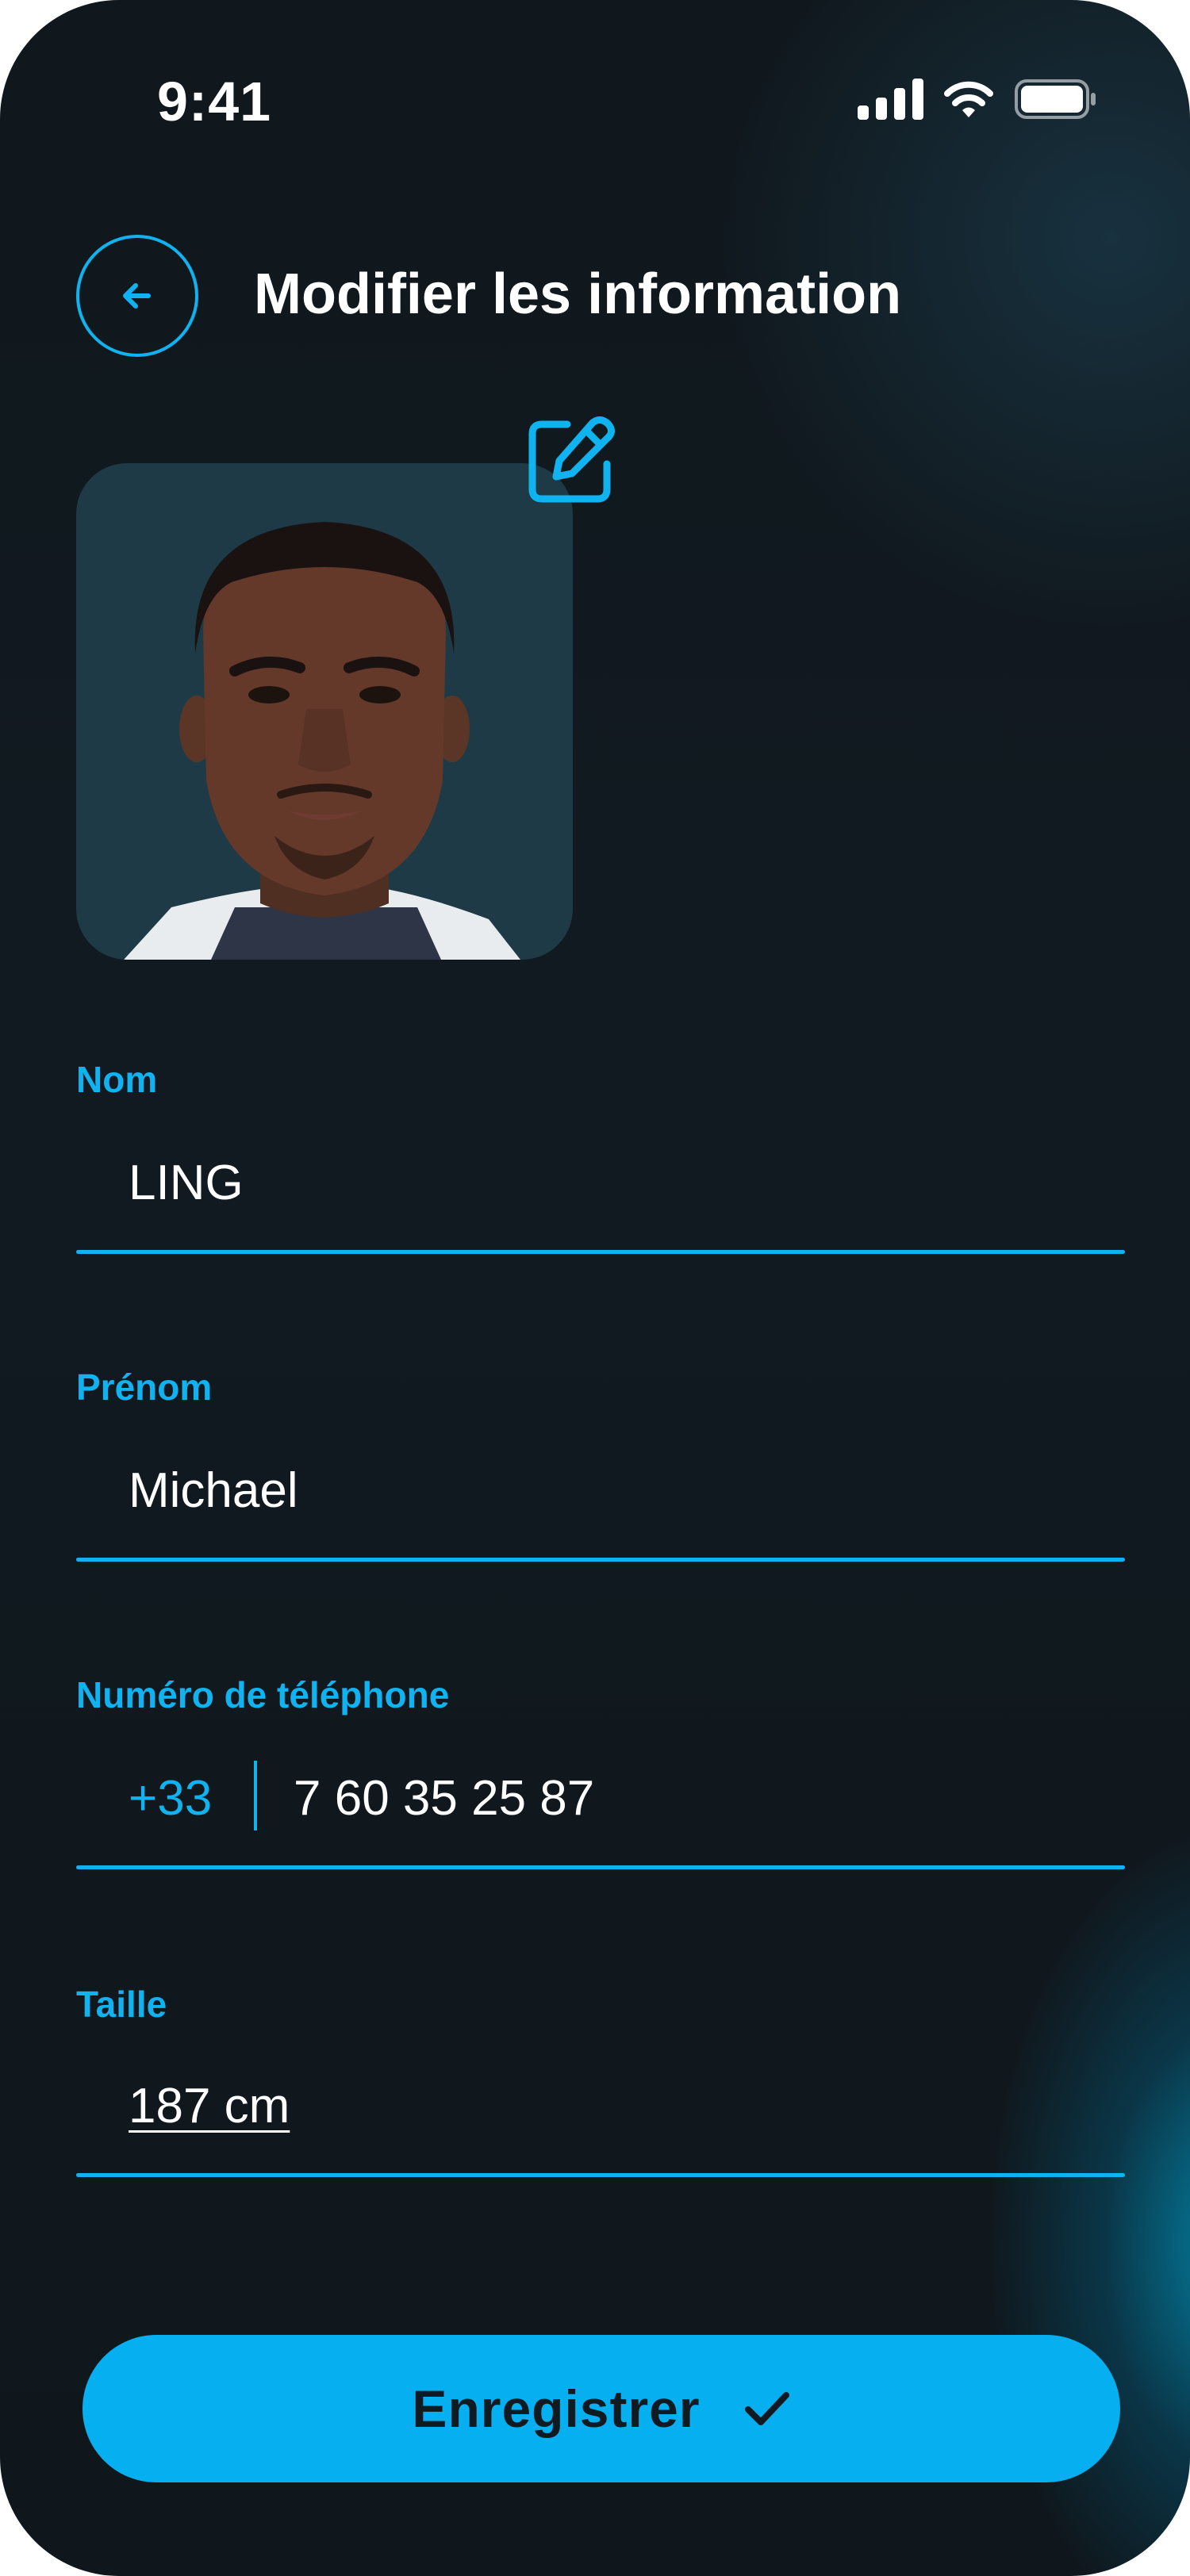  What do you see at coordinates (444, 1799) in the screenshot?
I see `telephone-input: 7 60 35 25 87` at bounding box center [444, 1799].